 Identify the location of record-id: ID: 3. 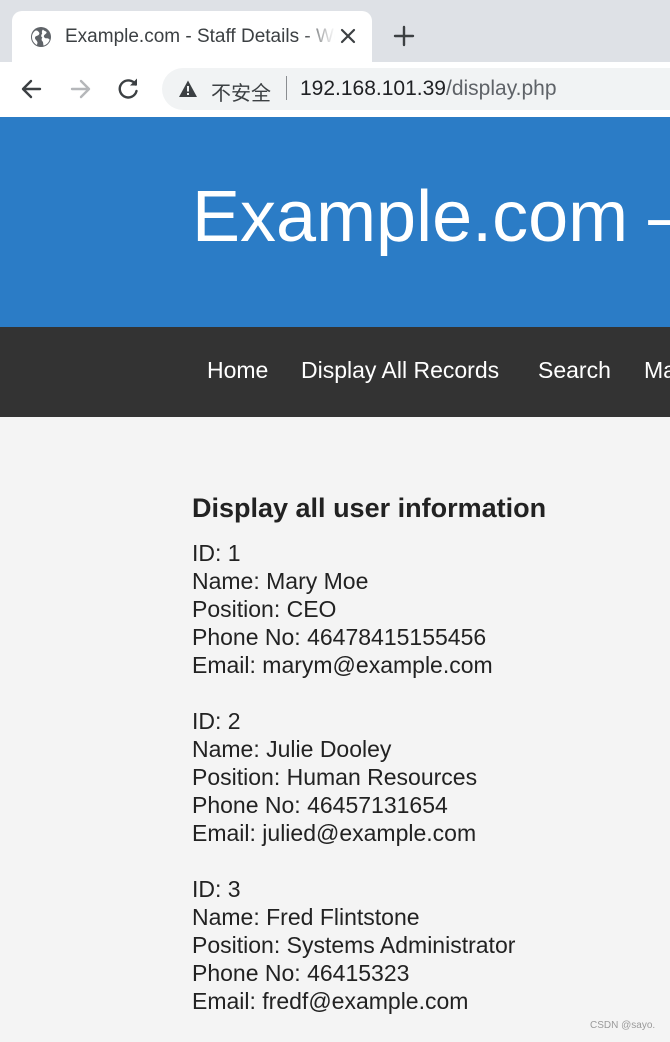
(216, 889).